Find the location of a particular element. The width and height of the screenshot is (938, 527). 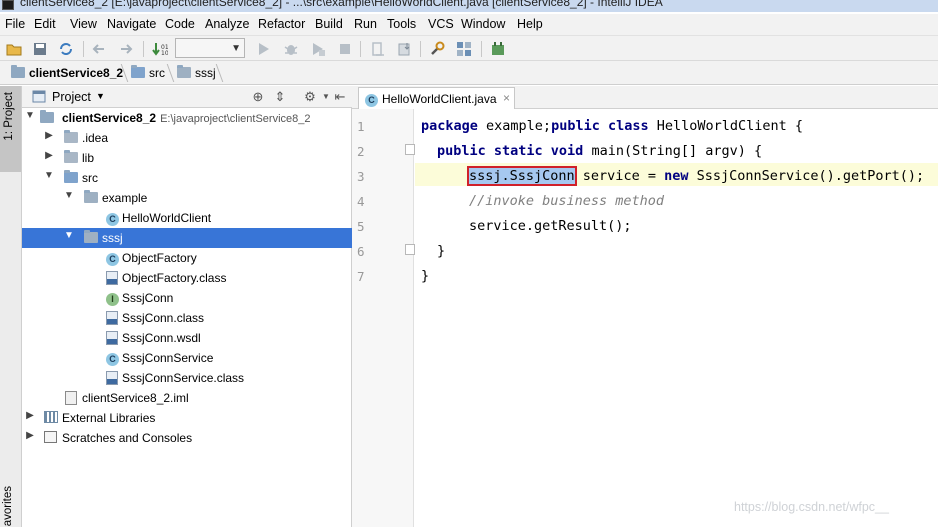

stop-icon is located at coordinates (345, 49).